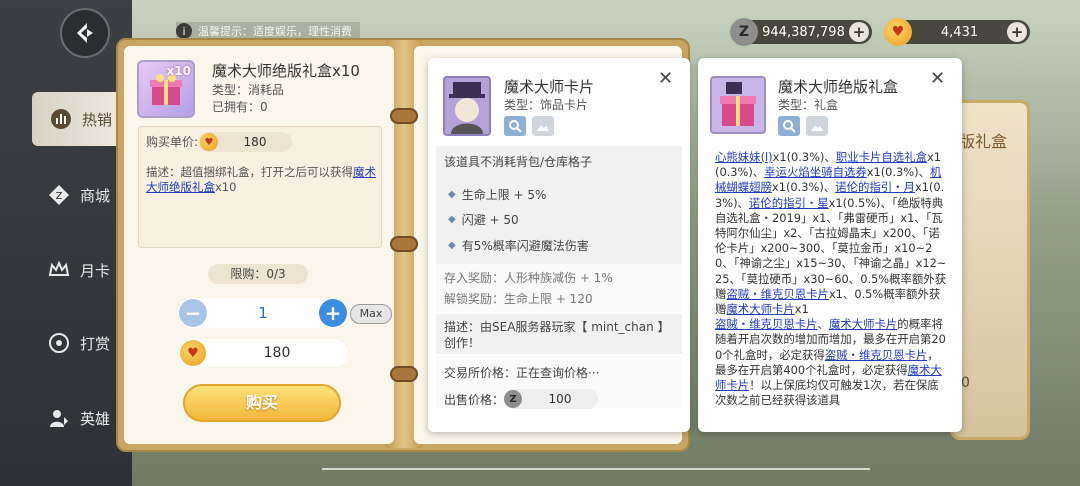  What do you see at coordinates (258, 274) in the screenshot?
I see `purchase-limit: 限购：0/3` at bounding box center [258, 274].